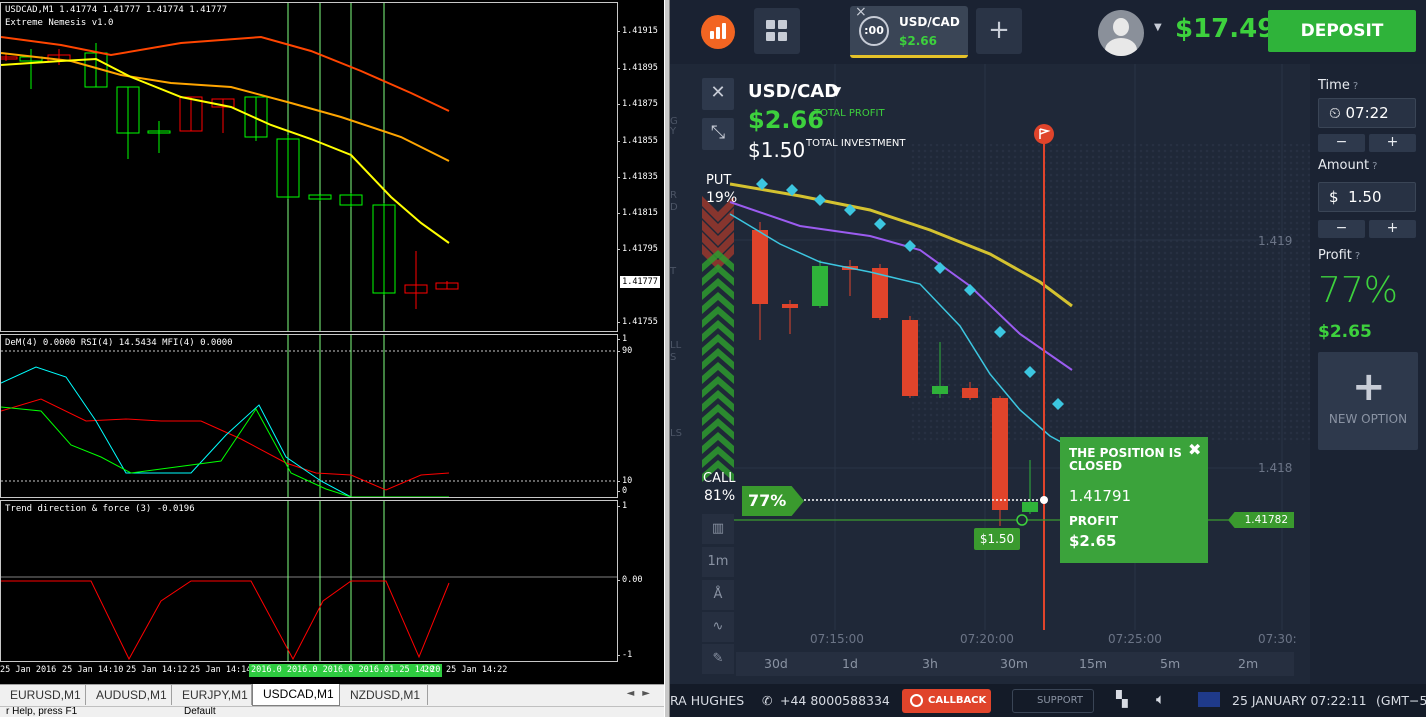 The width and height of the screenshot is (1426, 717). Describe the element at coordinates (1209, 699) in the screenshot. I see `flag-uk-icon` at that location.